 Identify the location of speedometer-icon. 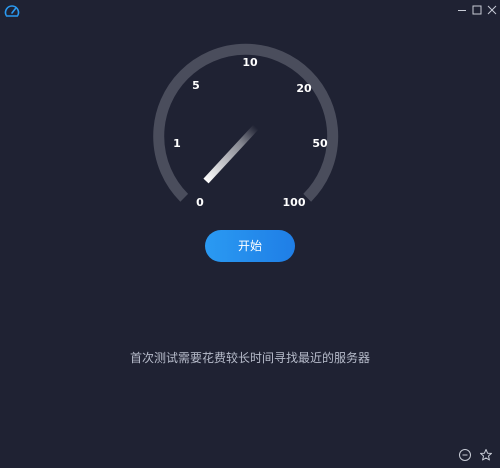
(12, 11).